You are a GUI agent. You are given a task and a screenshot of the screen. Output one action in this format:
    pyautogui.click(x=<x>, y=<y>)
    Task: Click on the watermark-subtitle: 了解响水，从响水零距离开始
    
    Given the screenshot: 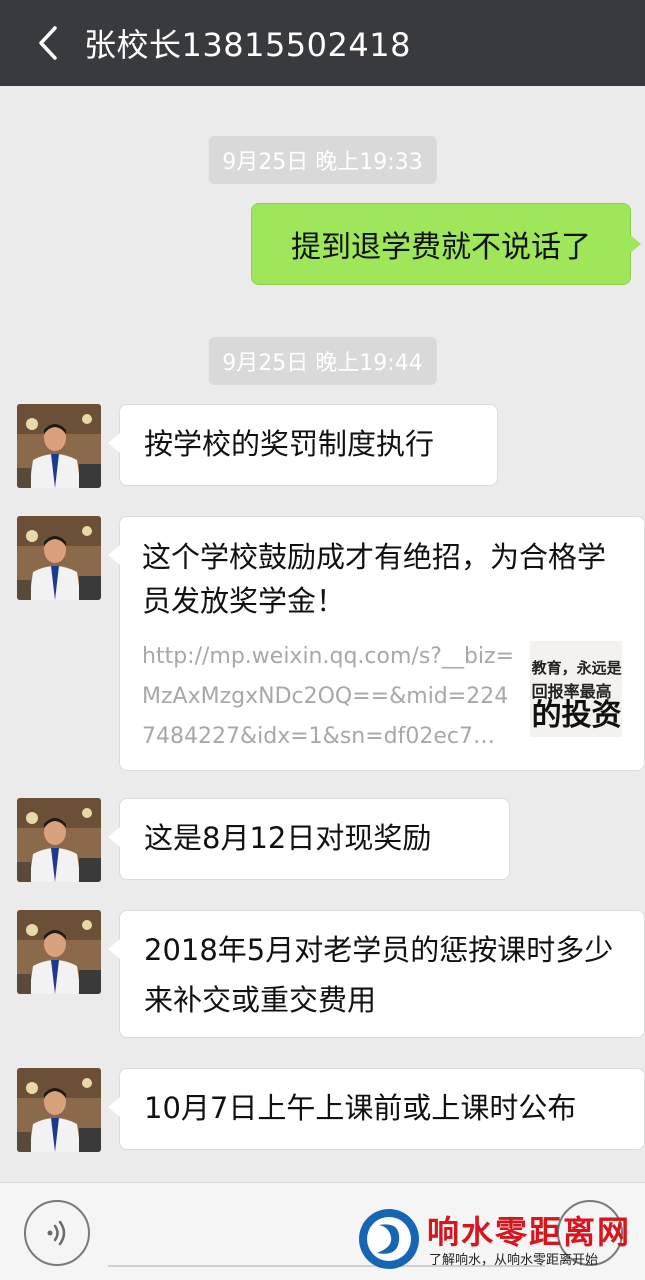 What is the action you would take?
    pyautogui.click(x=514, y=1260)
    